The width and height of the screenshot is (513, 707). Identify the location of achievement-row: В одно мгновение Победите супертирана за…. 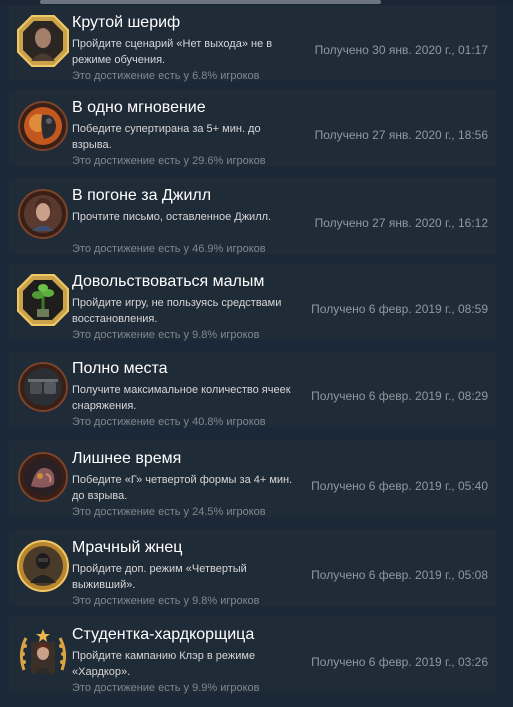
(252, 128).